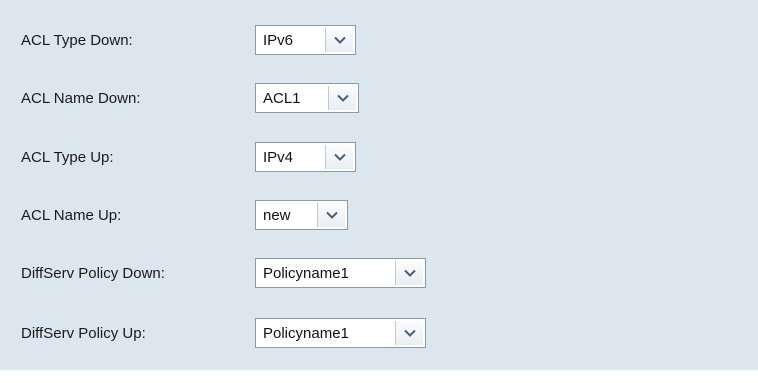 This screenshot has width=758, height=383. What do you see at coordinates (306, 333) in the screenshot?
I see `diffserv-policy-up-value: Policyname1` at bounding box center [306, 333].